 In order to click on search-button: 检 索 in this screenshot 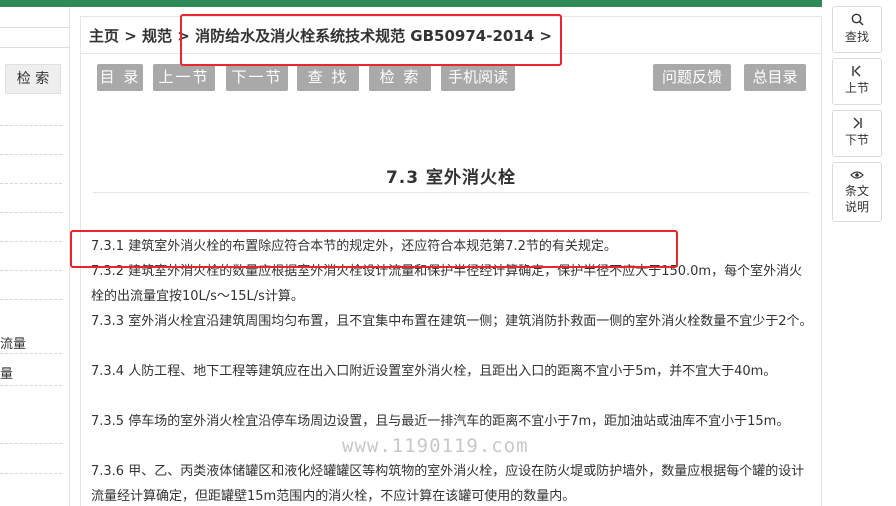, I will do `click(400, 77)`.